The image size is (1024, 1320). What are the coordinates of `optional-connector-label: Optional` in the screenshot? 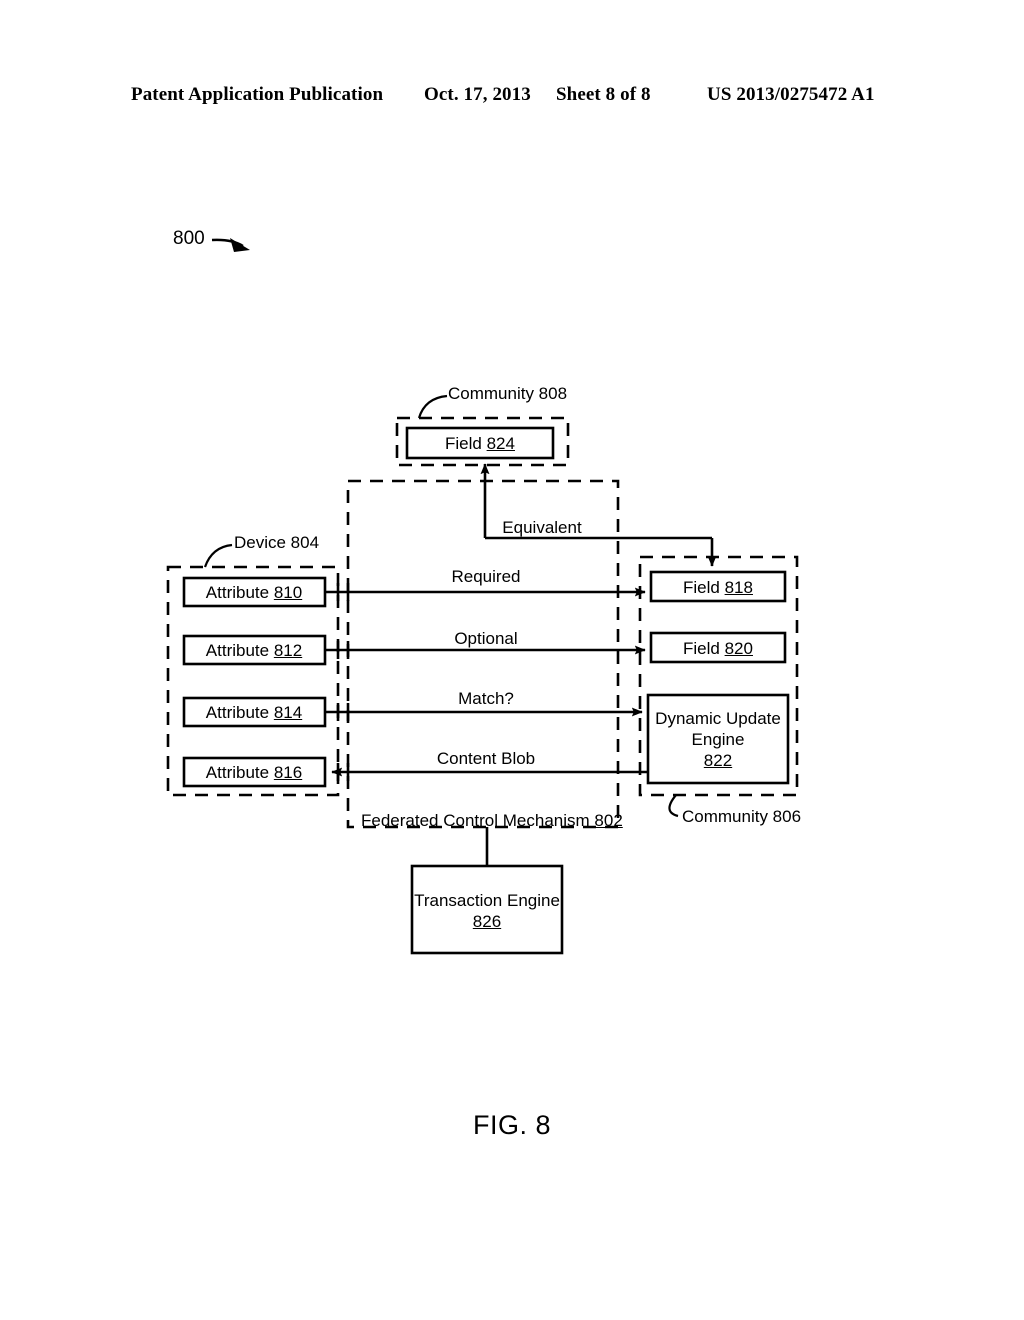 It's located at (486, 638).